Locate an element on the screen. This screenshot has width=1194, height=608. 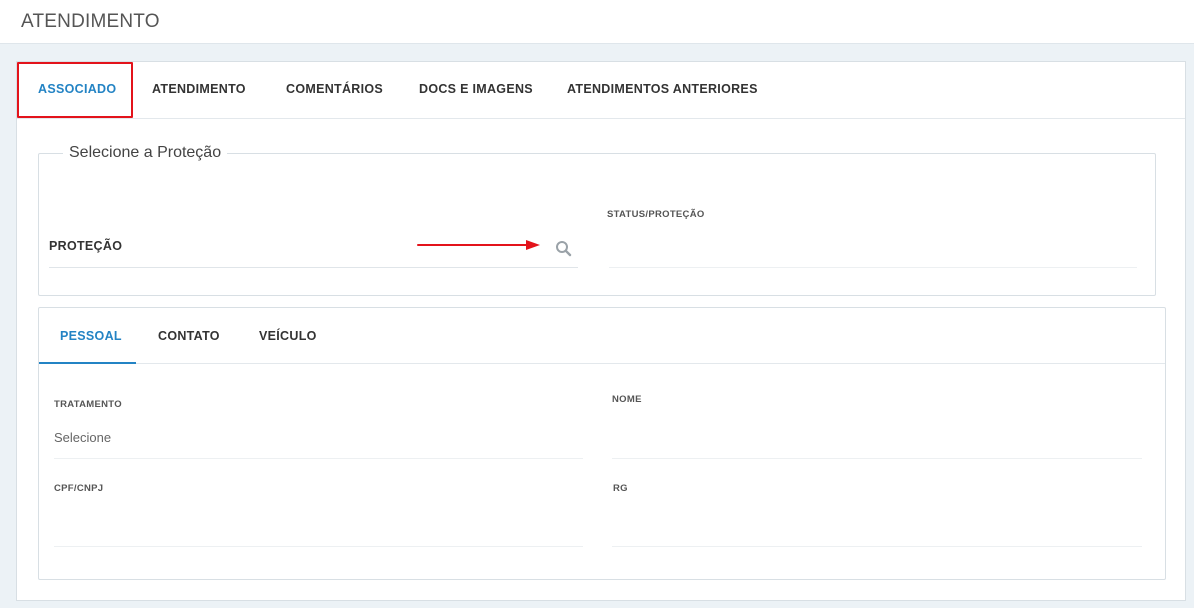
tab-docs-imagens: DOCS E IMAGENS is located at coordinates (476, 89).